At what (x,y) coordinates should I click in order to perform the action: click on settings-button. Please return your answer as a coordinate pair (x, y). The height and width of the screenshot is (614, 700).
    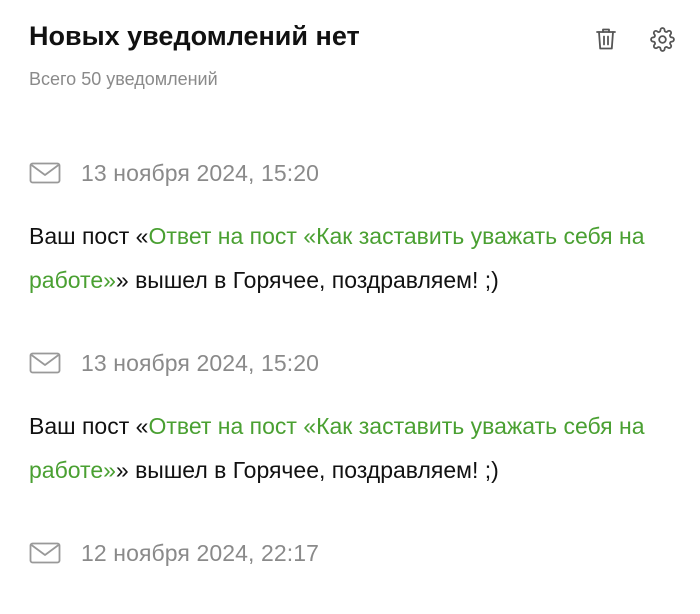
    Looking at the image, I should click on (662, 39).